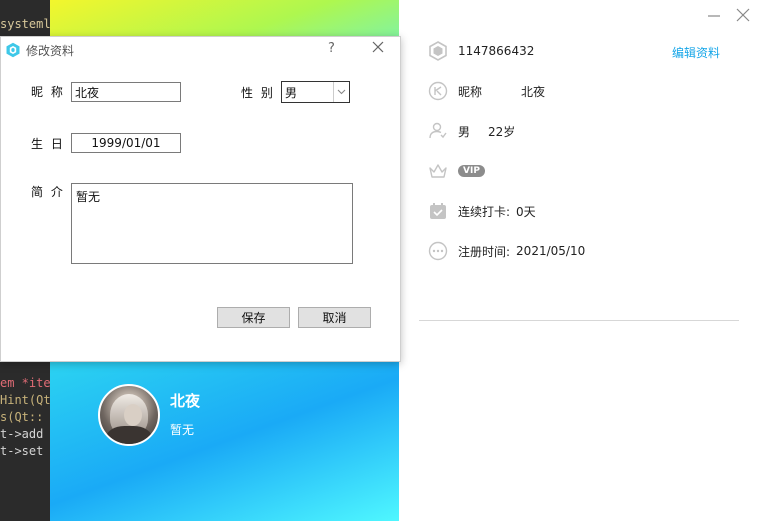 Image resolution: width=759 pixels, height=521 pixels. What do you see at coordinates (50, 51) in the screenshot?
I see `dialog-title: 修改资料` at bounding box center [50, 51].